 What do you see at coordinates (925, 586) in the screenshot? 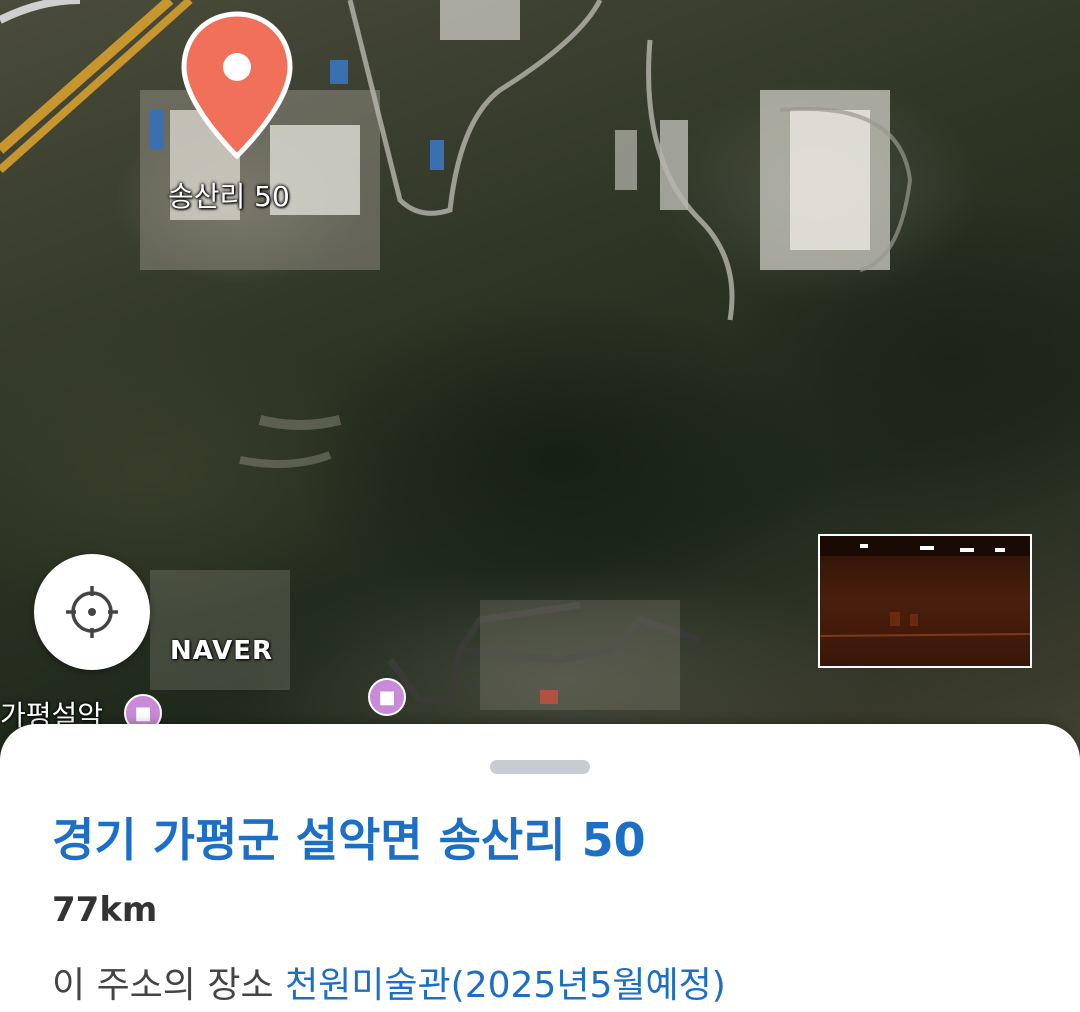
I see `tunnel-photo` at bounding box center [925, 586].